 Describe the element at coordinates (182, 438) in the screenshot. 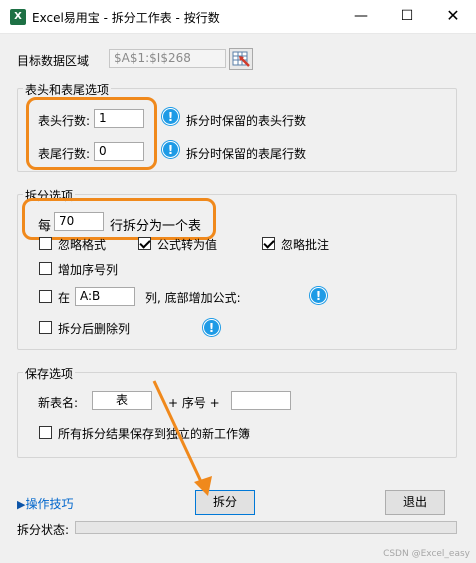

I see `annotation-arrow` at that location.